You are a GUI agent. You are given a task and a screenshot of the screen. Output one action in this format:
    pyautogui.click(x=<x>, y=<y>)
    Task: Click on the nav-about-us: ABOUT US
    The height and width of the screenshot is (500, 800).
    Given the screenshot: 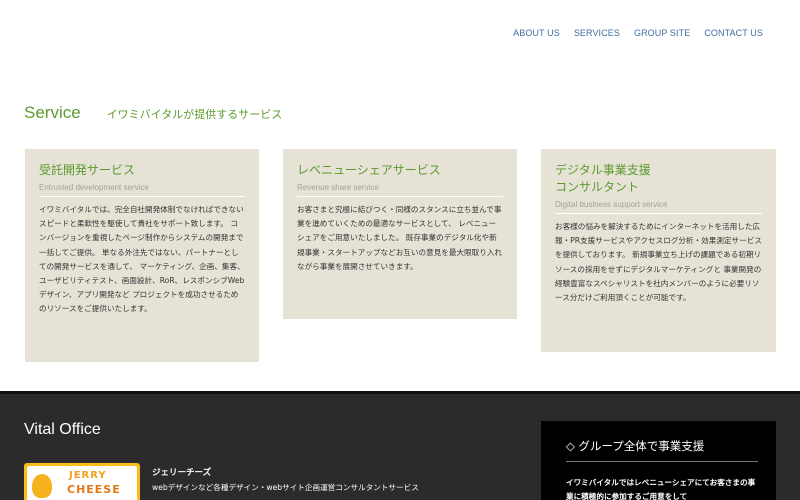 What is the action you would take?
    pyautogui.click(x=536, y=33)
    